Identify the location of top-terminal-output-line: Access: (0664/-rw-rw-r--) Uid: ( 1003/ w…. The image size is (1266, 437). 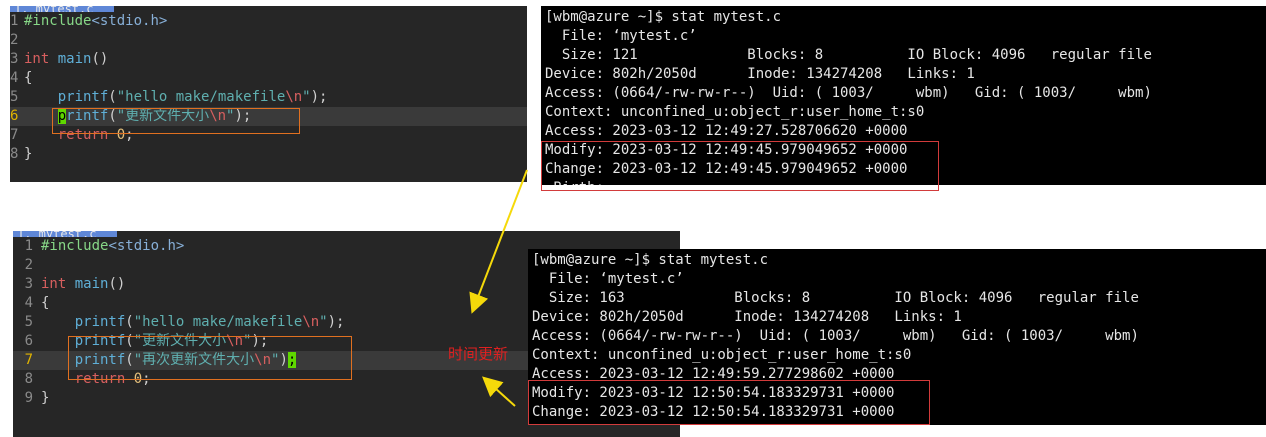
(848, 93).